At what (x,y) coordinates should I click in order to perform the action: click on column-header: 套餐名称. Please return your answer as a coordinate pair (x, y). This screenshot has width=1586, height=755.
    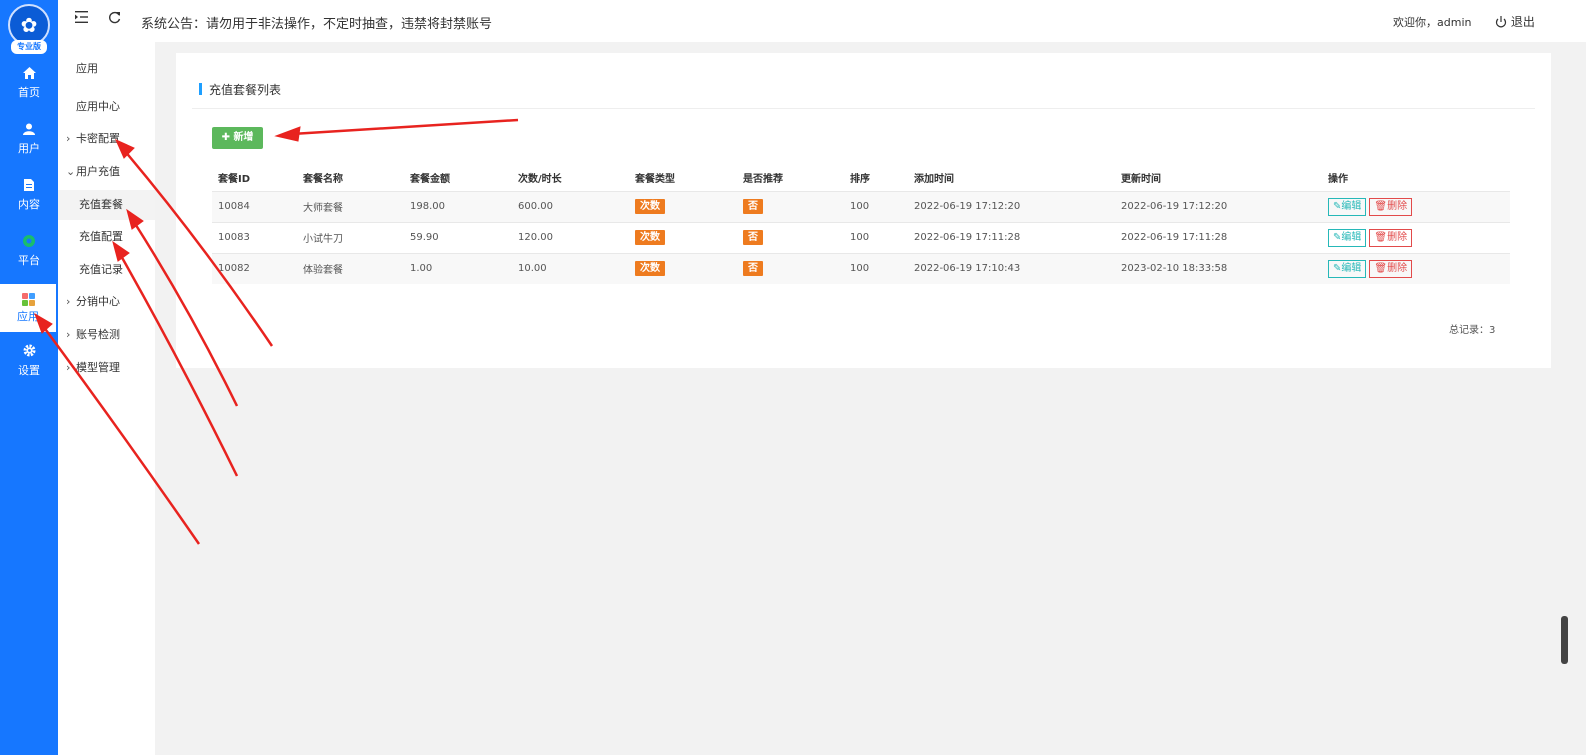
    Looking at the image, I should click on (323, 180).